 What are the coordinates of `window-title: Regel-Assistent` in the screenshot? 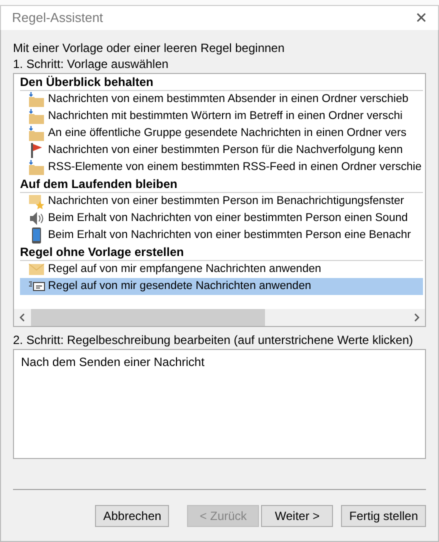 It's located at (58, 18).